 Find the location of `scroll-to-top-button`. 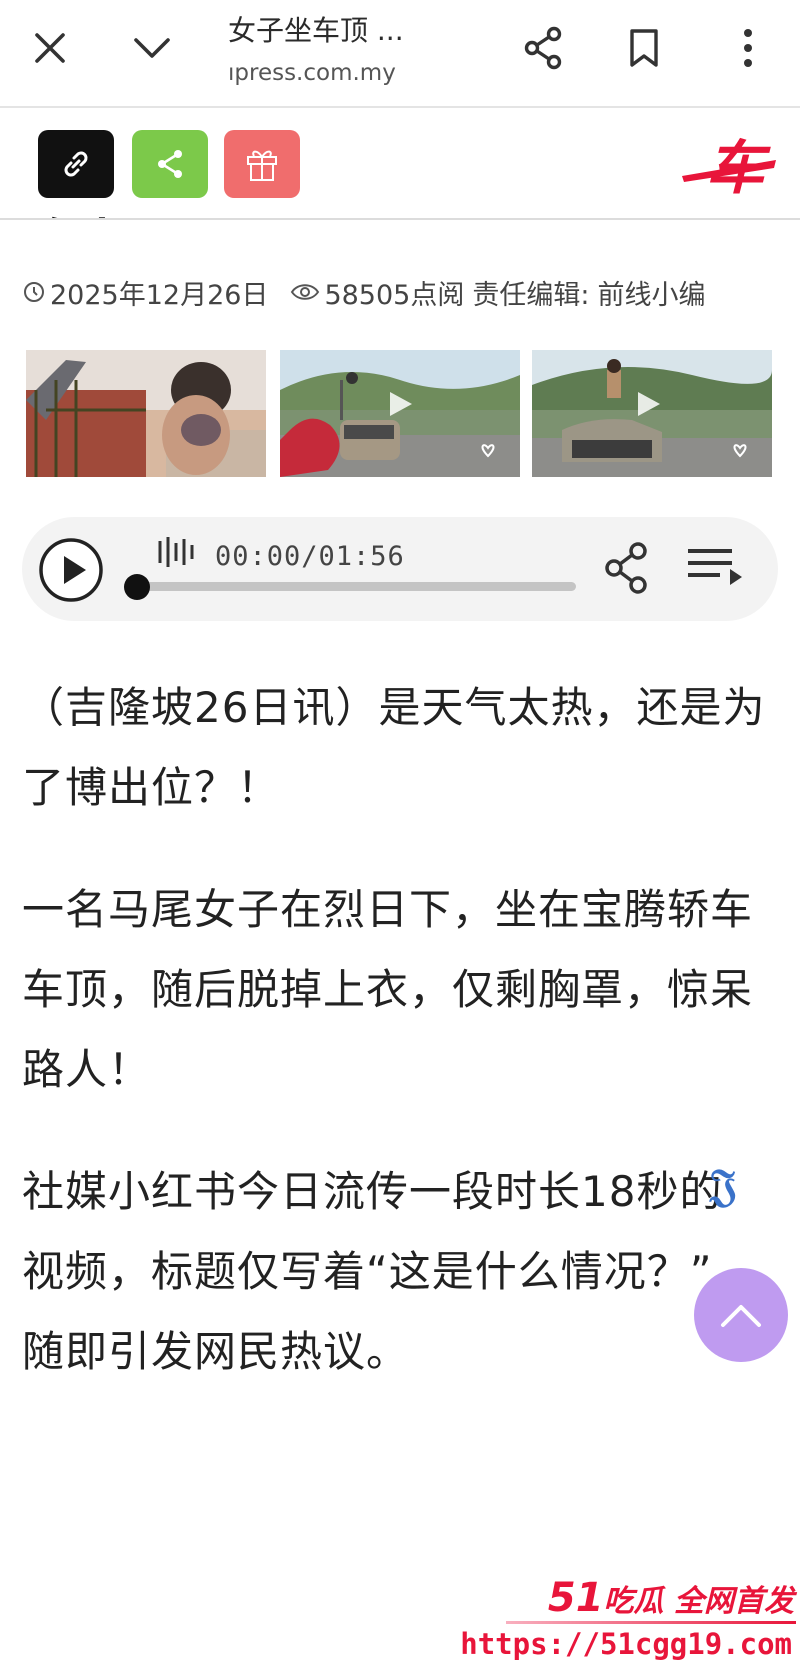

scroll-to-top-button is located at coordinates (741, 1315).